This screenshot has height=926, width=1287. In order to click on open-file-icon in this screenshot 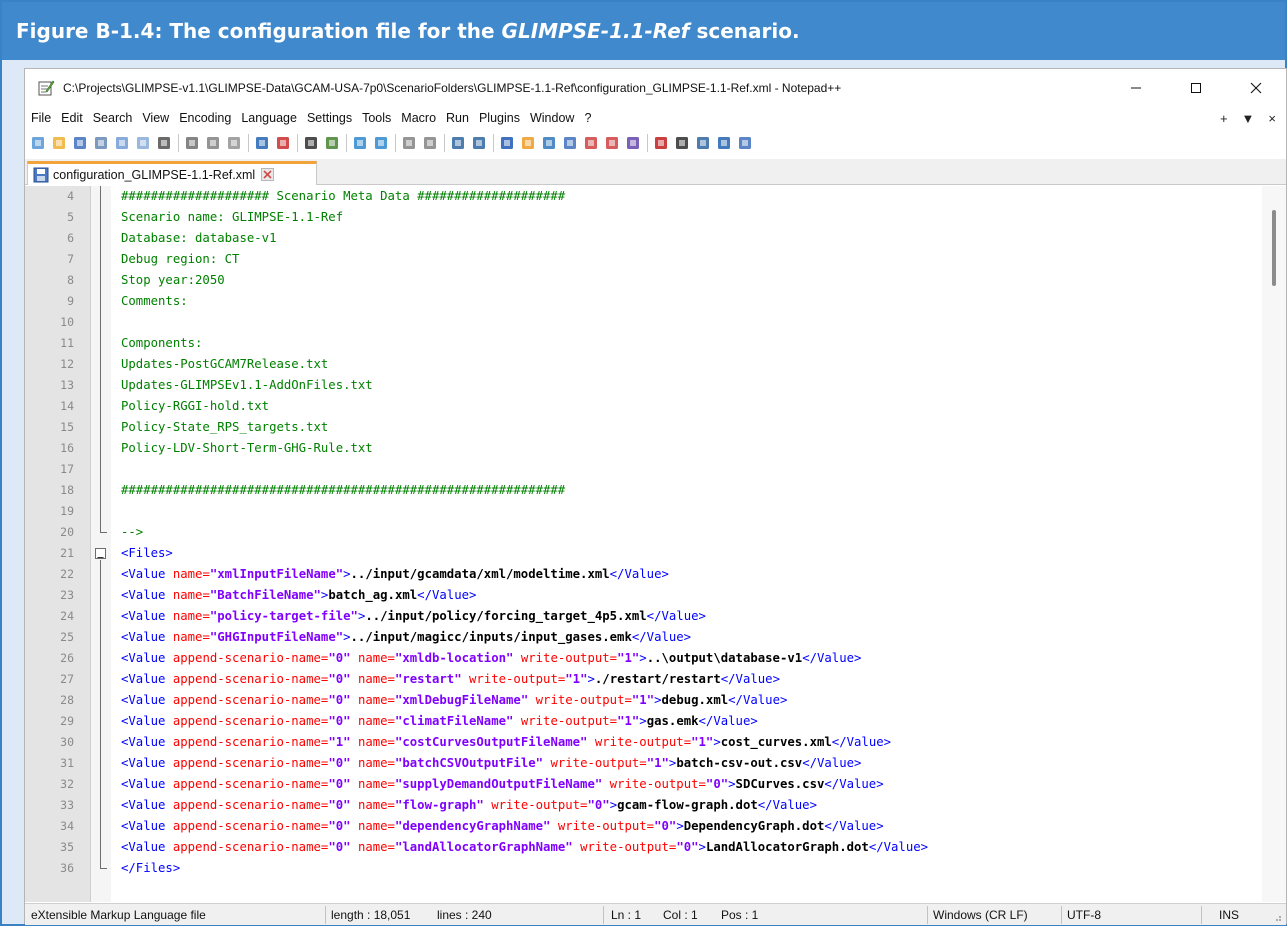, I will do `click(59, 143)`.